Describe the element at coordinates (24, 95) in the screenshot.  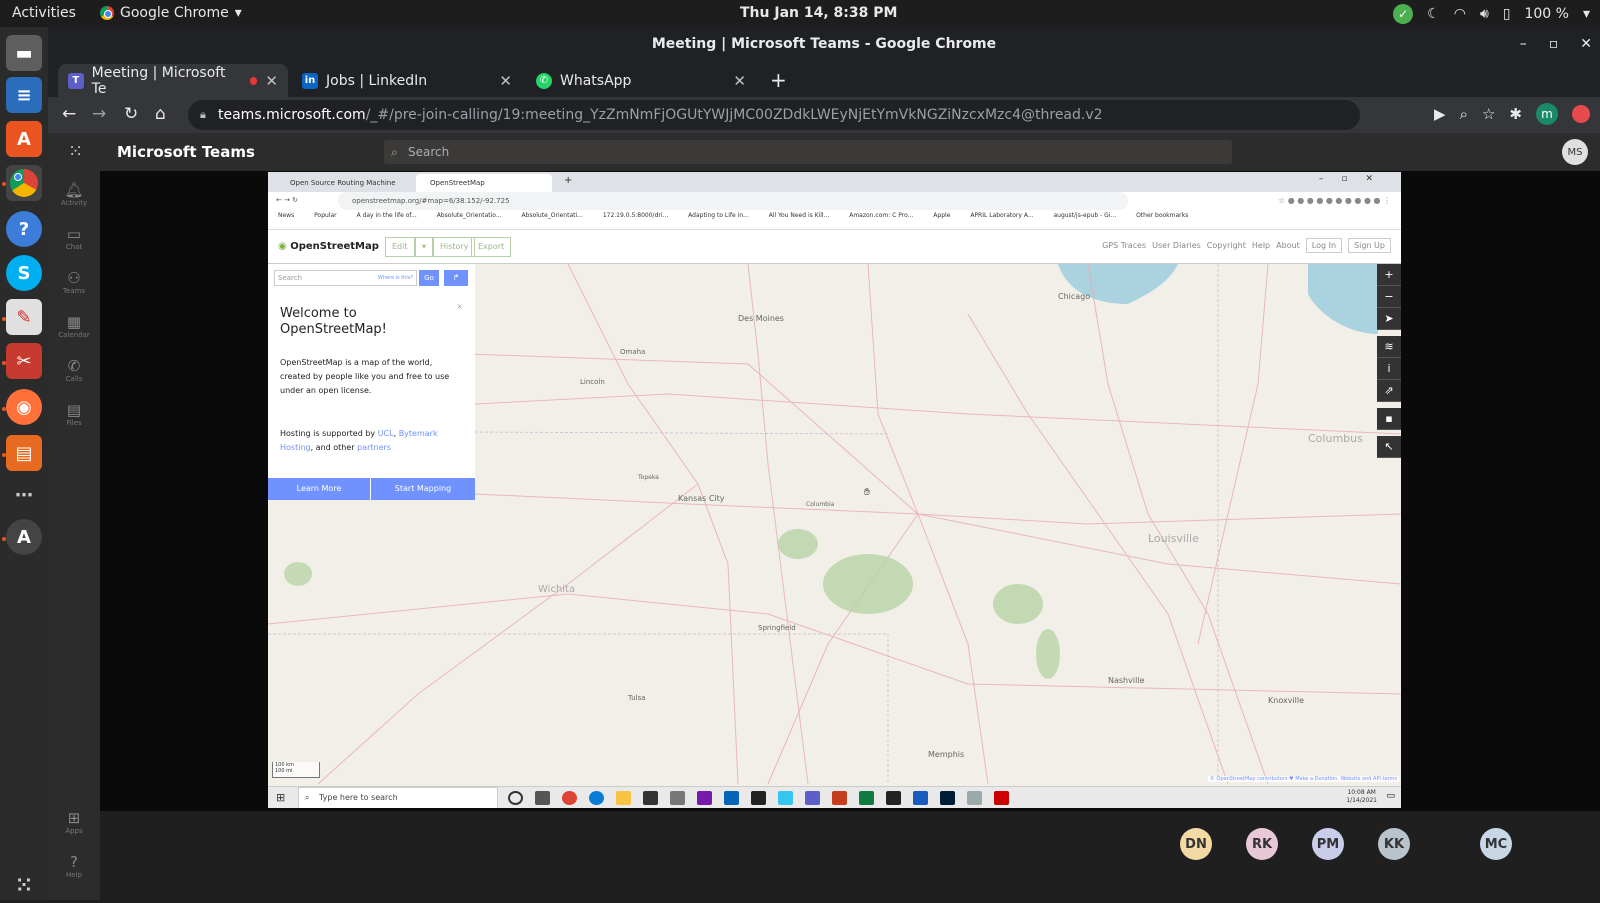
I see `writer-app-icon: ≡` at that location.